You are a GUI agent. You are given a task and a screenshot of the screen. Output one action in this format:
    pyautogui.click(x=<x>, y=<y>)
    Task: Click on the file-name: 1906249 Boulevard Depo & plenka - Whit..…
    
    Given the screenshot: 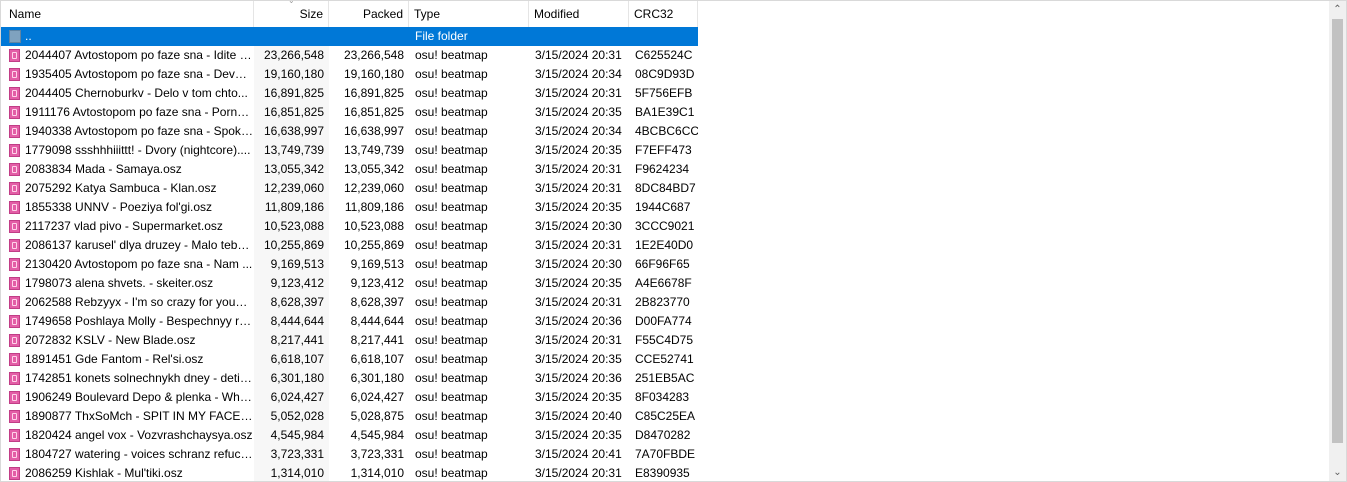 What is the action you would take?
    pyautogui.click(x=139, y=397)
    